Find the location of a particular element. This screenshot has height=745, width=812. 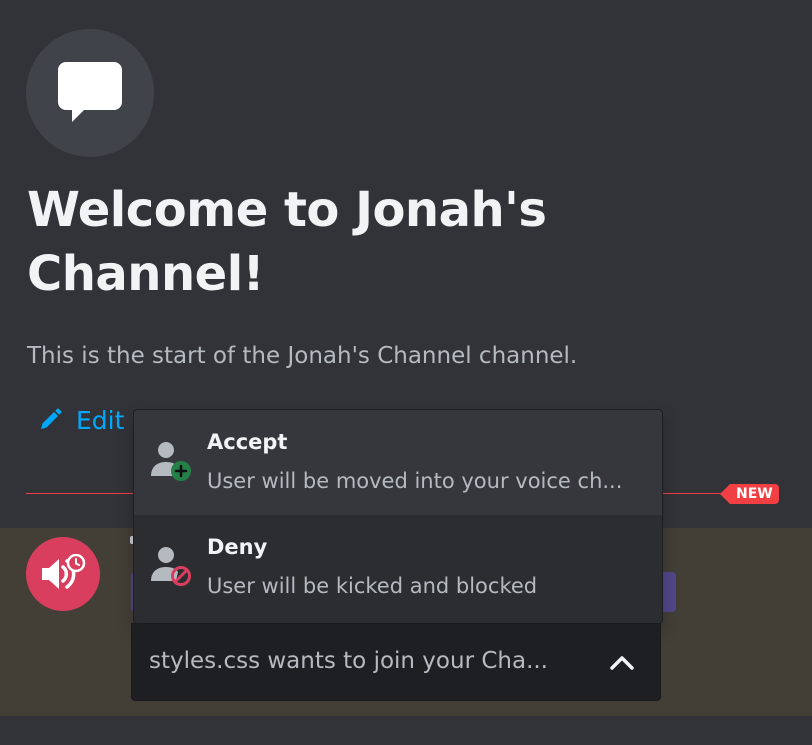

avatar is located at coordinates (63, 574).